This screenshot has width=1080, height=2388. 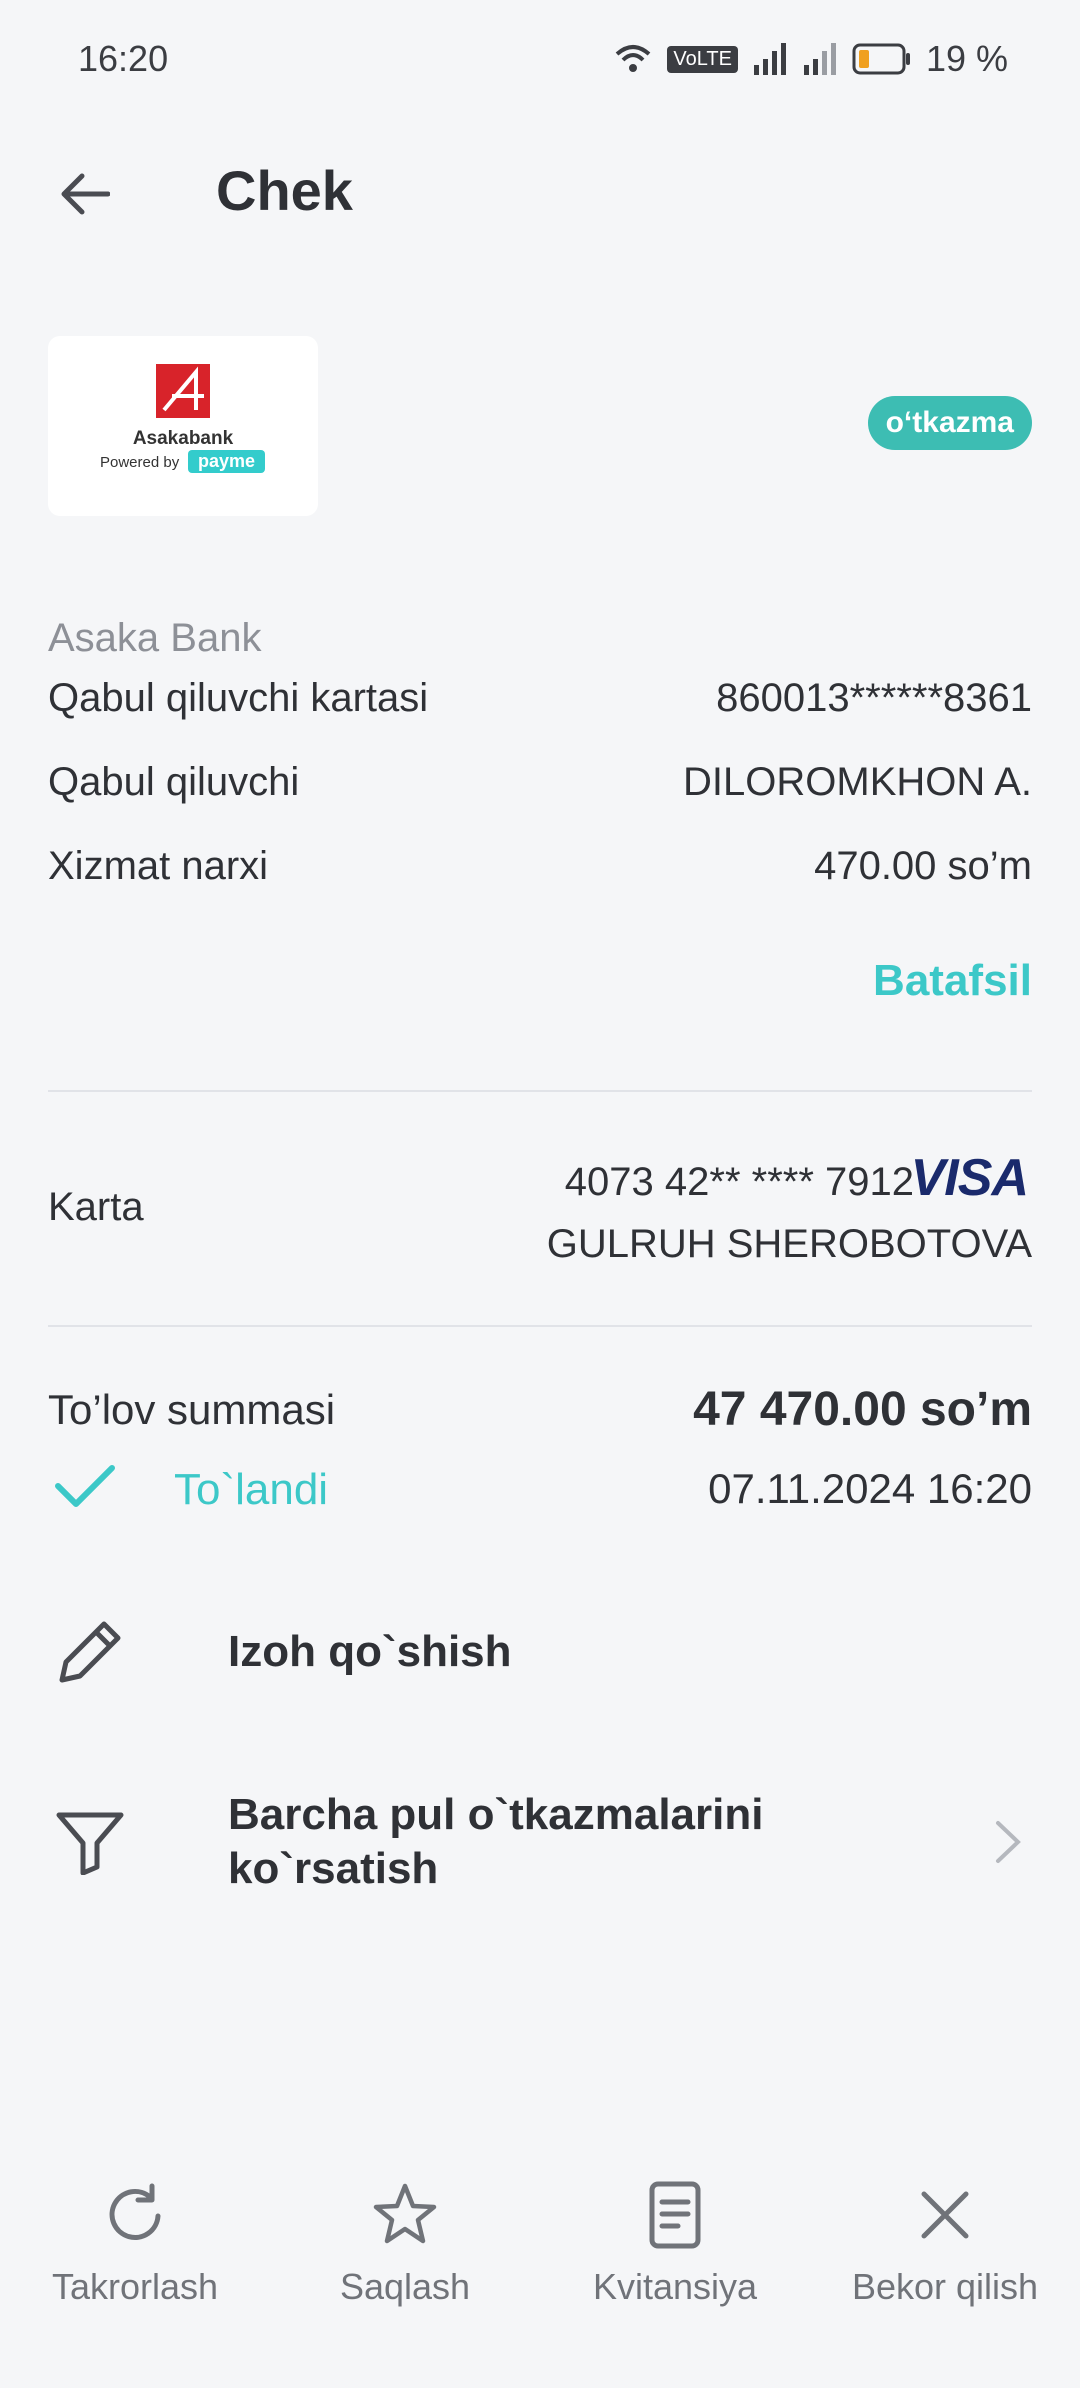 What do you see at coordinates (675, 2286) in the screenshot?
I see `bottom-label: Kvitansiya` at bounding box center [675, 2286].